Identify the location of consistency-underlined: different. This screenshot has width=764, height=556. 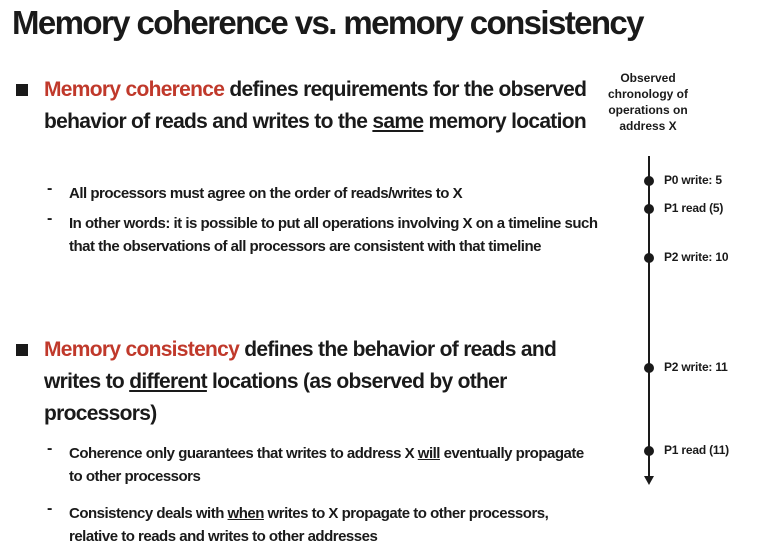
(168, 381).